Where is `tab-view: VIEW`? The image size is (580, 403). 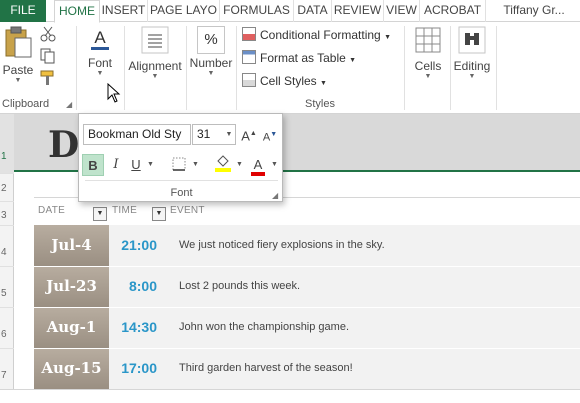
tab-view: VIEW is located at coordinates (402, 11).